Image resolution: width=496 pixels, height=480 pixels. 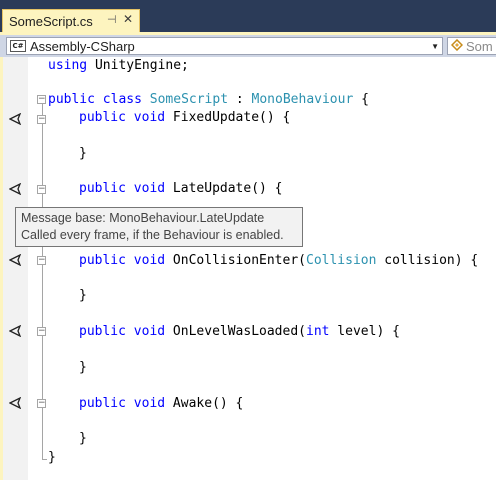 What do you see at coordinates (42, 360) in the screenshot?
I see `fold-guide-level` at bounding box center [42, 360].